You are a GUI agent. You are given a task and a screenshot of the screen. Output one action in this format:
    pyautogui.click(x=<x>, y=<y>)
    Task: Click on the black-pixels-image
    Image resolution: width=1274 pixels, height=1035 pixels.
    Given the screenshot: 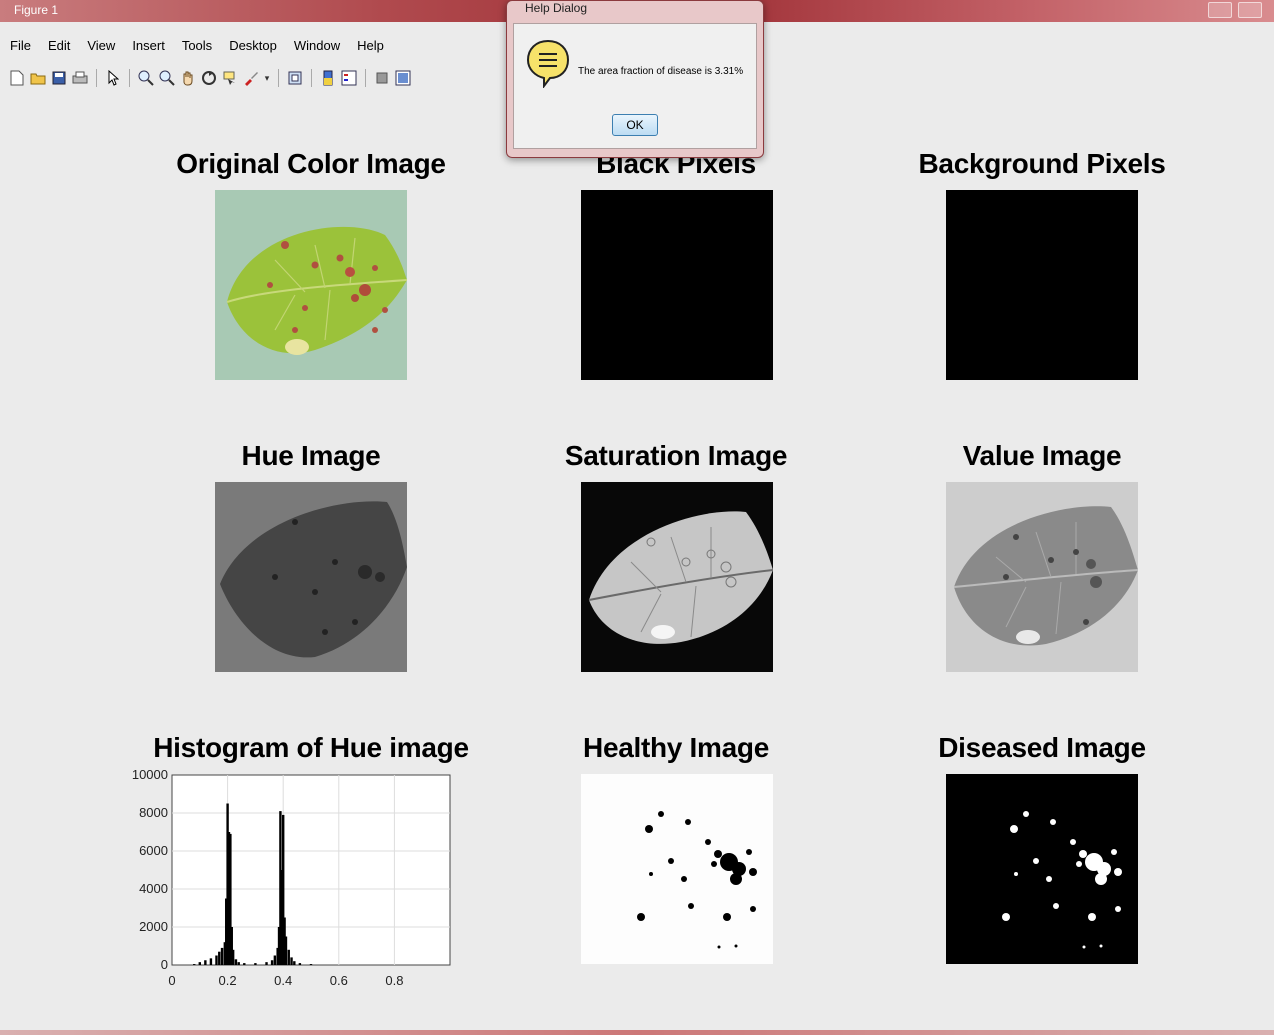 What is the action you would take?
    pyautogui.click(x=677, y=285)
    